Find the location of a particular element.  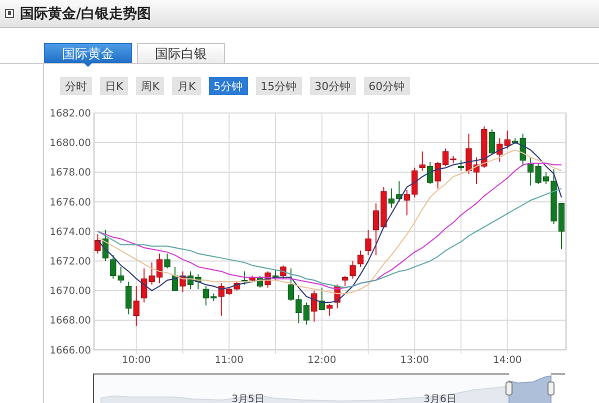

period-button: 月K is located at coordinates (186, 86).